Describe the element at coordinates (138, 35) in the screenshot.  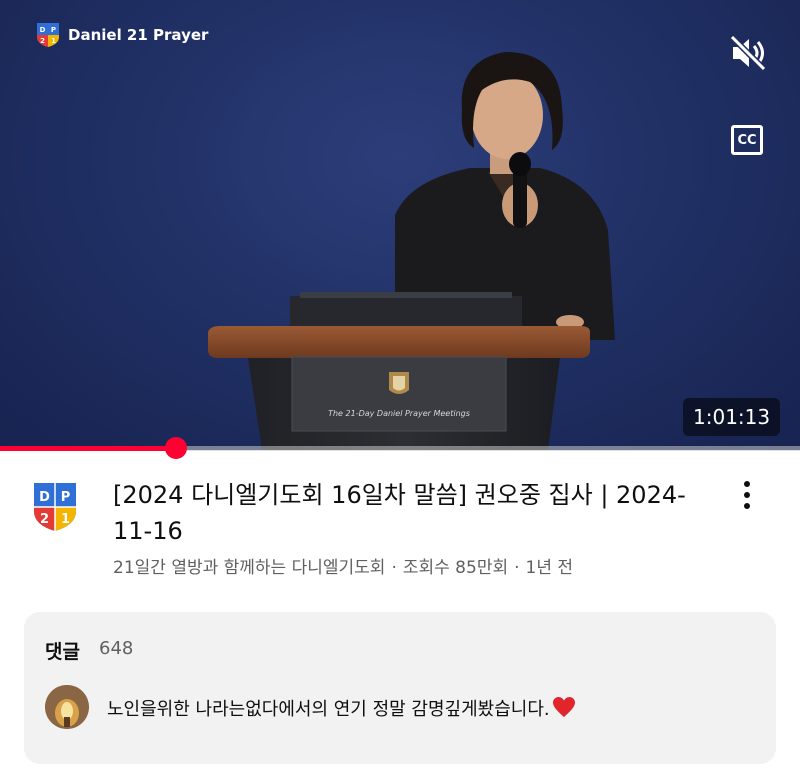
I see `channel-watermark-label: Daniel 21 Prayer` at that location.